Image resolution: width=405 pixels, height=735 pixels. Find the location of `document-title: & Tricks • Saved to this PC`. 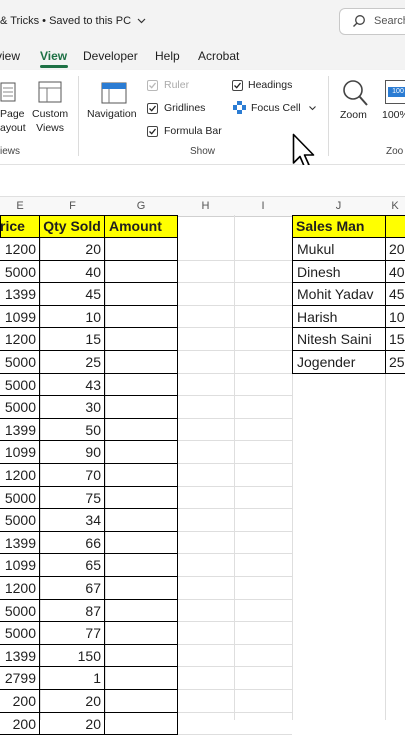

document-title: & Tricks • Saved to this PC is located at coordinates (73, 21).